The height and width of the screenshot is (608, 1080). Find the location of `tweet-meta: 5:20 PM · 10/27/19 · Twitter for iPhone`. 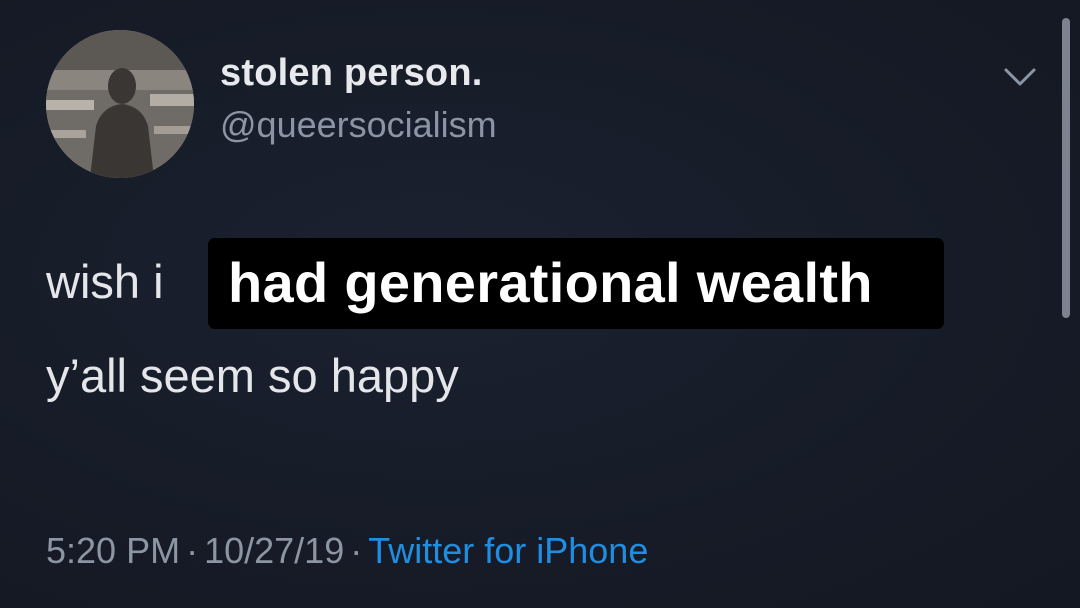

tweet-meta: 5:20 PM · 10/27/19 · Twitter for iPhone is located at coordinates (347, 551).